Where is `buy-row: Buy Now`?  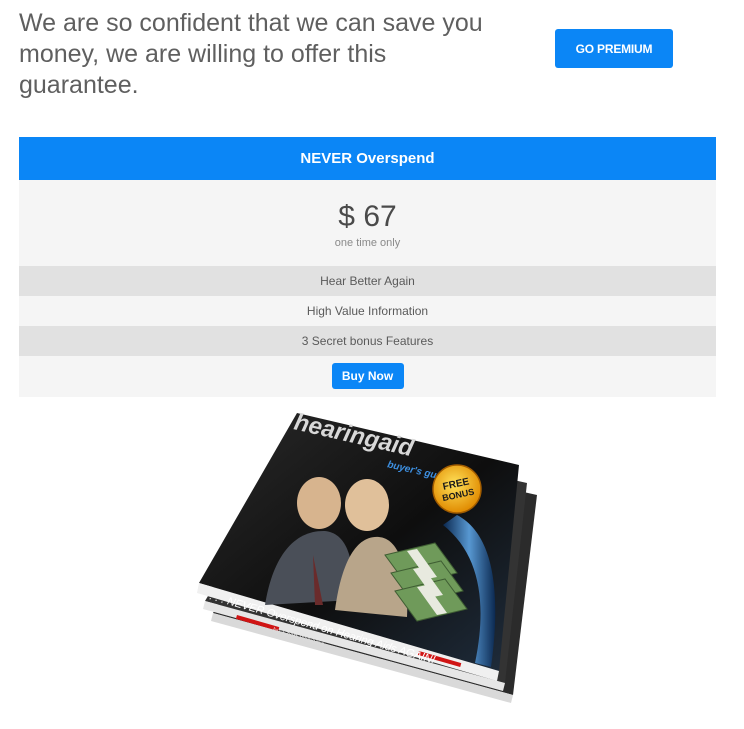
buy-row: Buy Now is located at coordinates (367, 376).